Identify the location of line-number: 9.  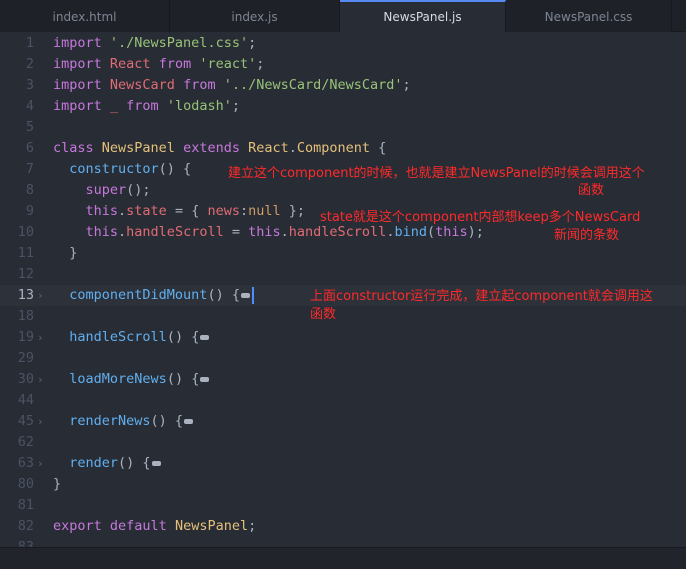
(29, 211).